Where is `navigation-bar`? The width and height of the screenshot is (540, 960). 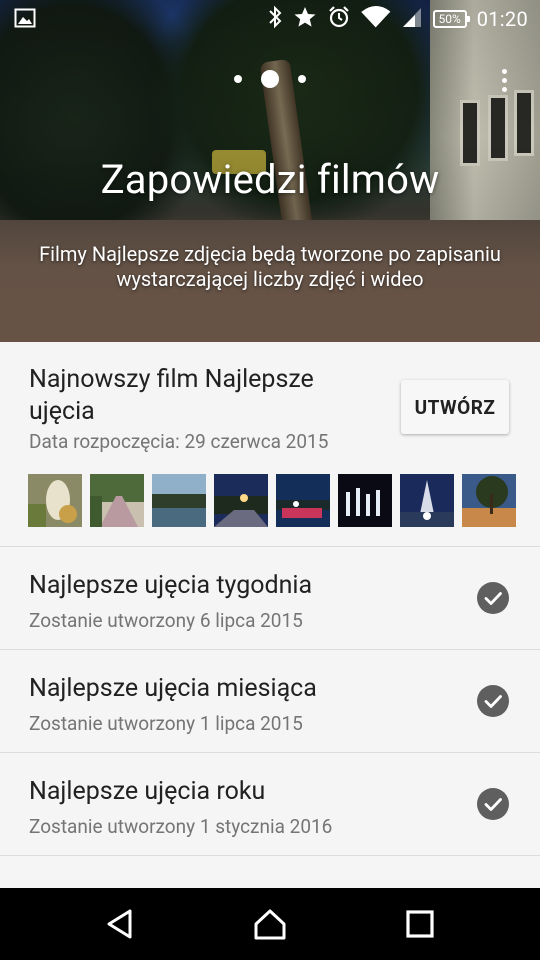 navigation-bar is located at coordinates (270, 924).